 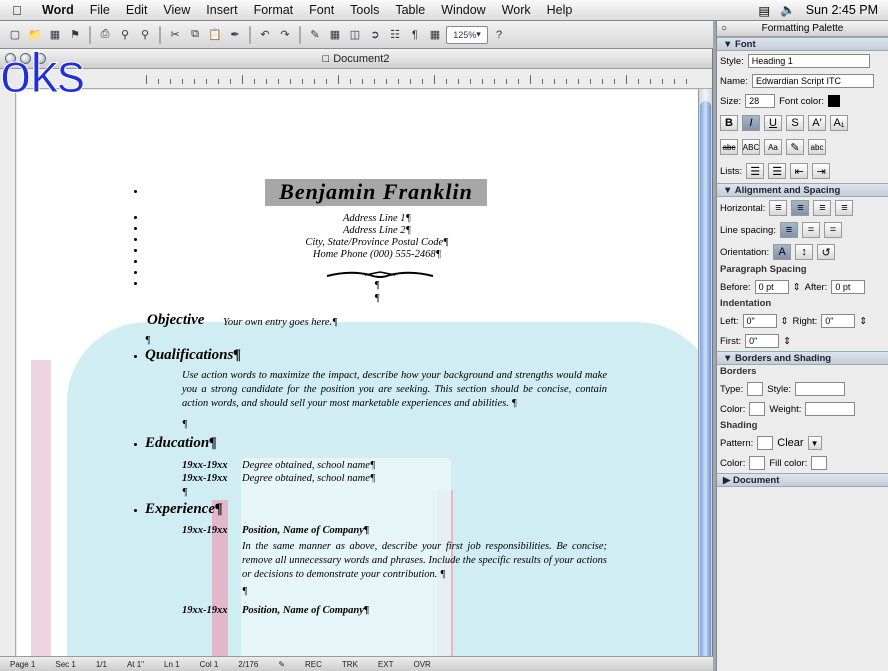 I want to click on print-preview-icon: ⚲, so click(x=125, y=35).